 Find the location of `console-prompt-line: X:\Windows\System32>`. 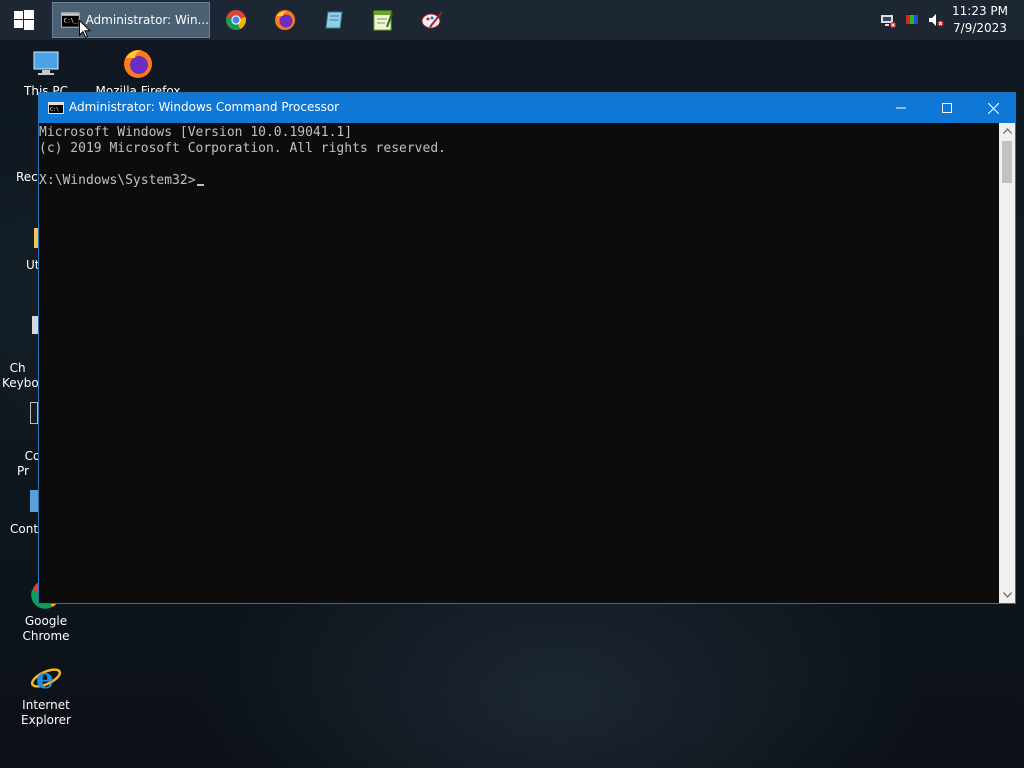

console-prompt-line: X:\Windows\System32> is located at coordinates (121, 181).